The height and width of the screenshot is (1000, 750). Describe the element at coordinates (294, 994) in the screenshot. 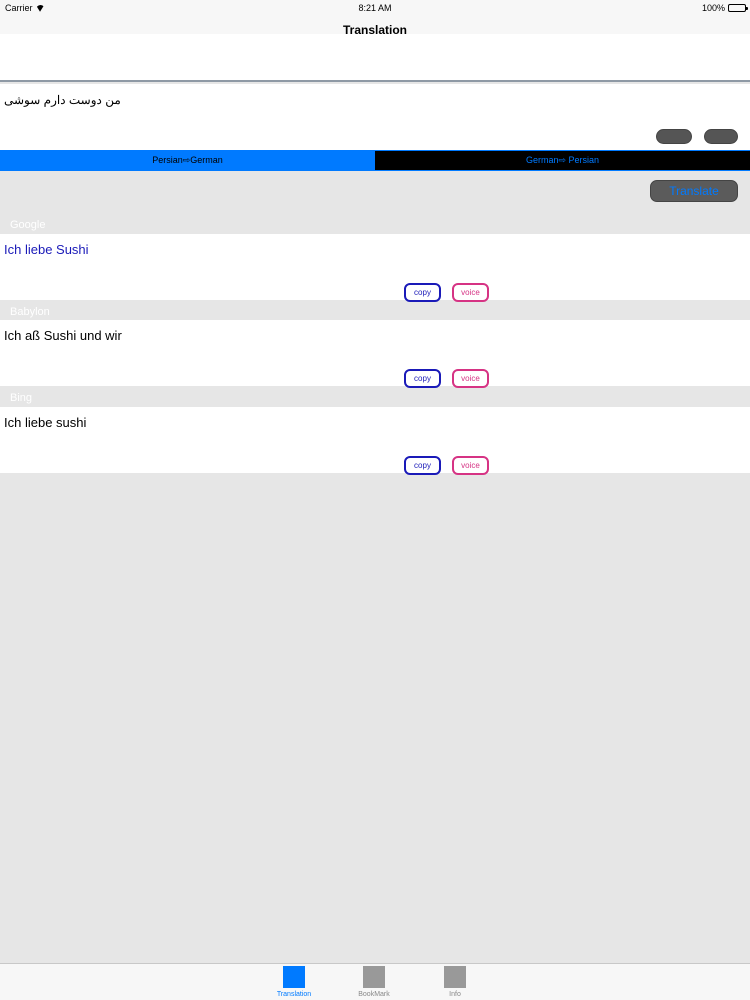

I see `tab-label-translation: Translation` at that location.